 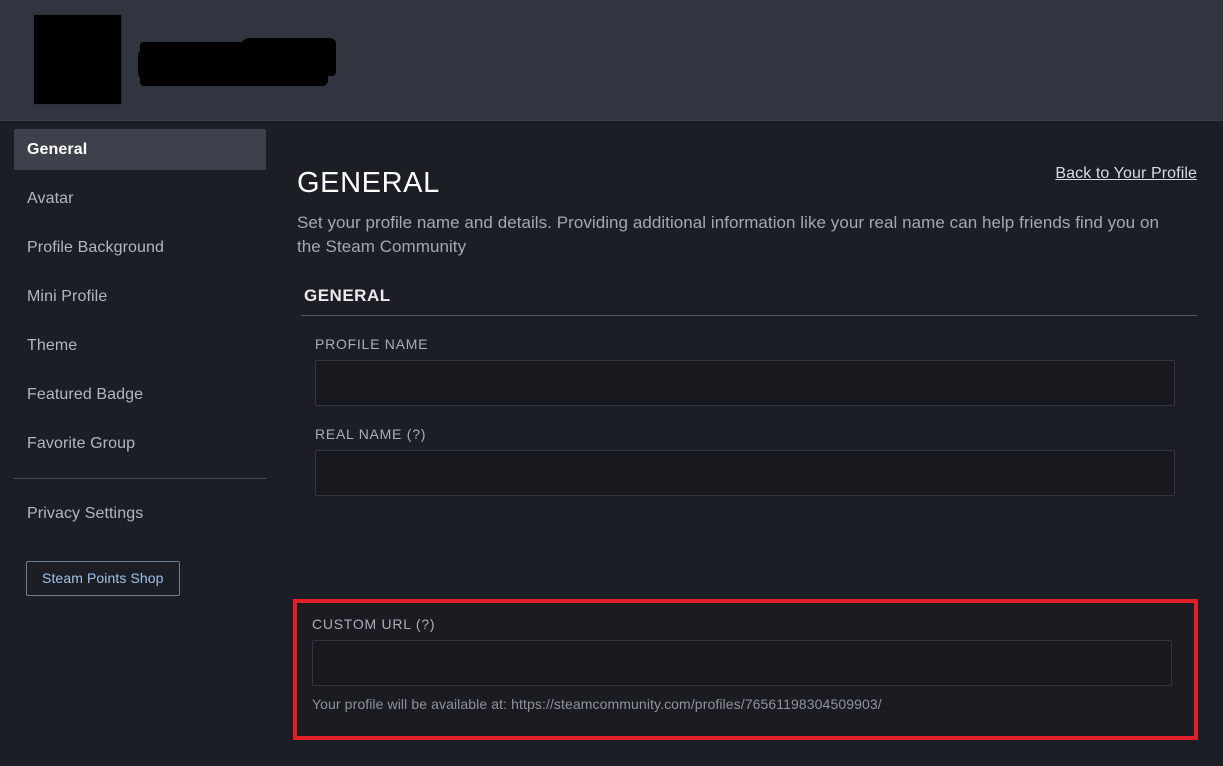 I want to click on sidebar-item-favorite-group: Favorite Group, so click(x=140, y=443).